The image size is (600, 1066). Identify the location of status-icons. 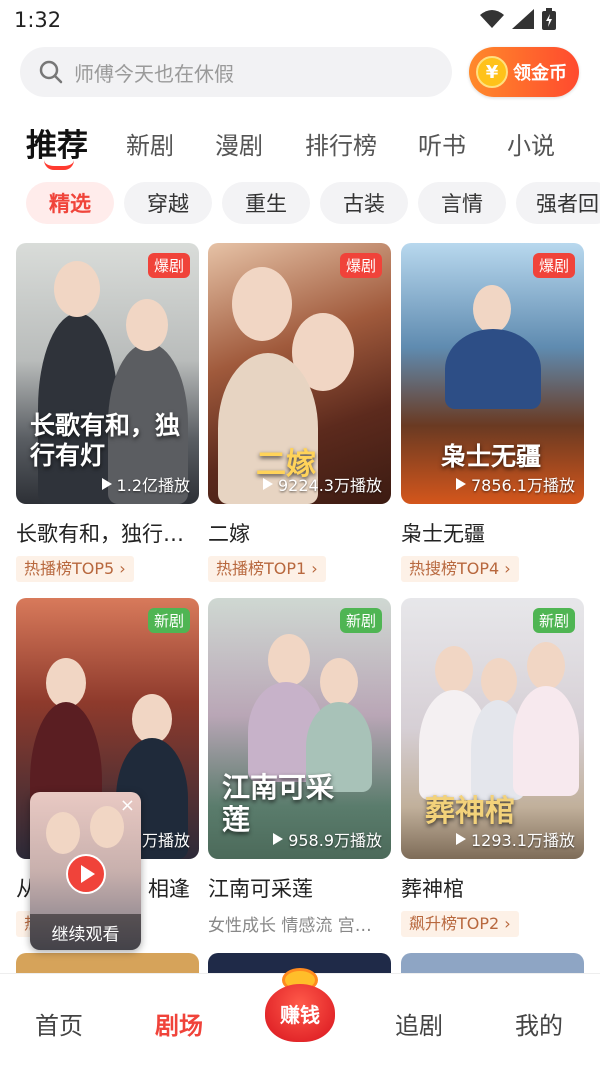
(518, 19).